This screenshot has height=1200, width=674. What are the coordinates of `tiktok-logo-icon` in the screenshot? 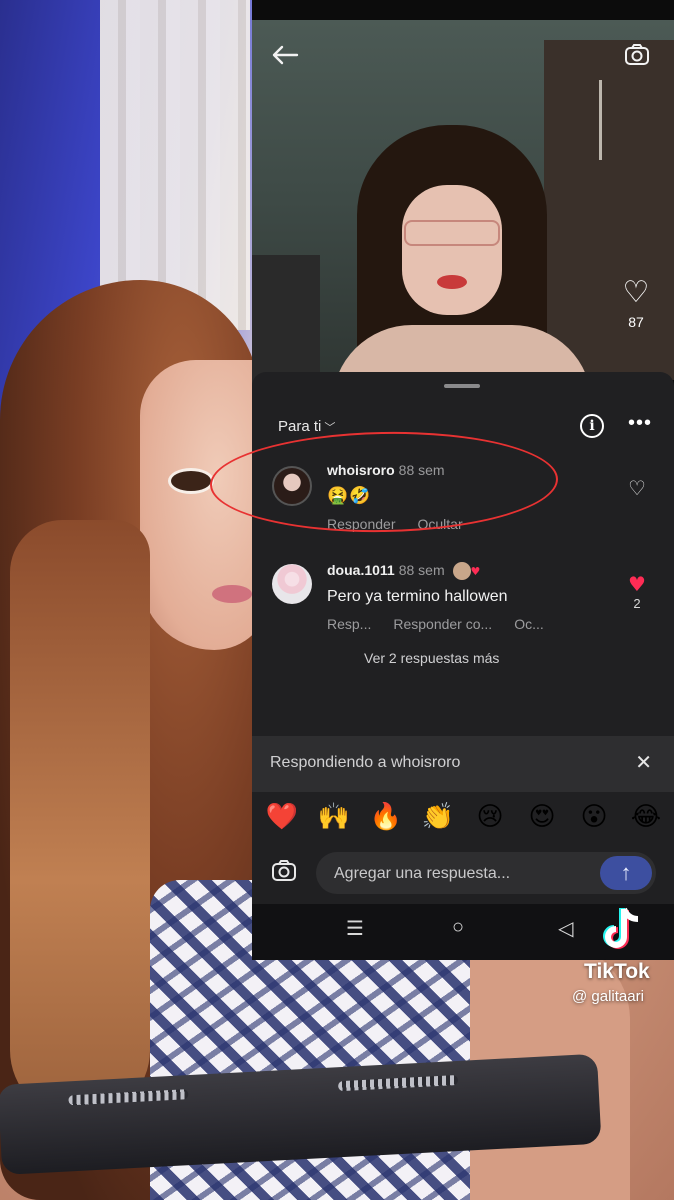 It's located at (622, 929).